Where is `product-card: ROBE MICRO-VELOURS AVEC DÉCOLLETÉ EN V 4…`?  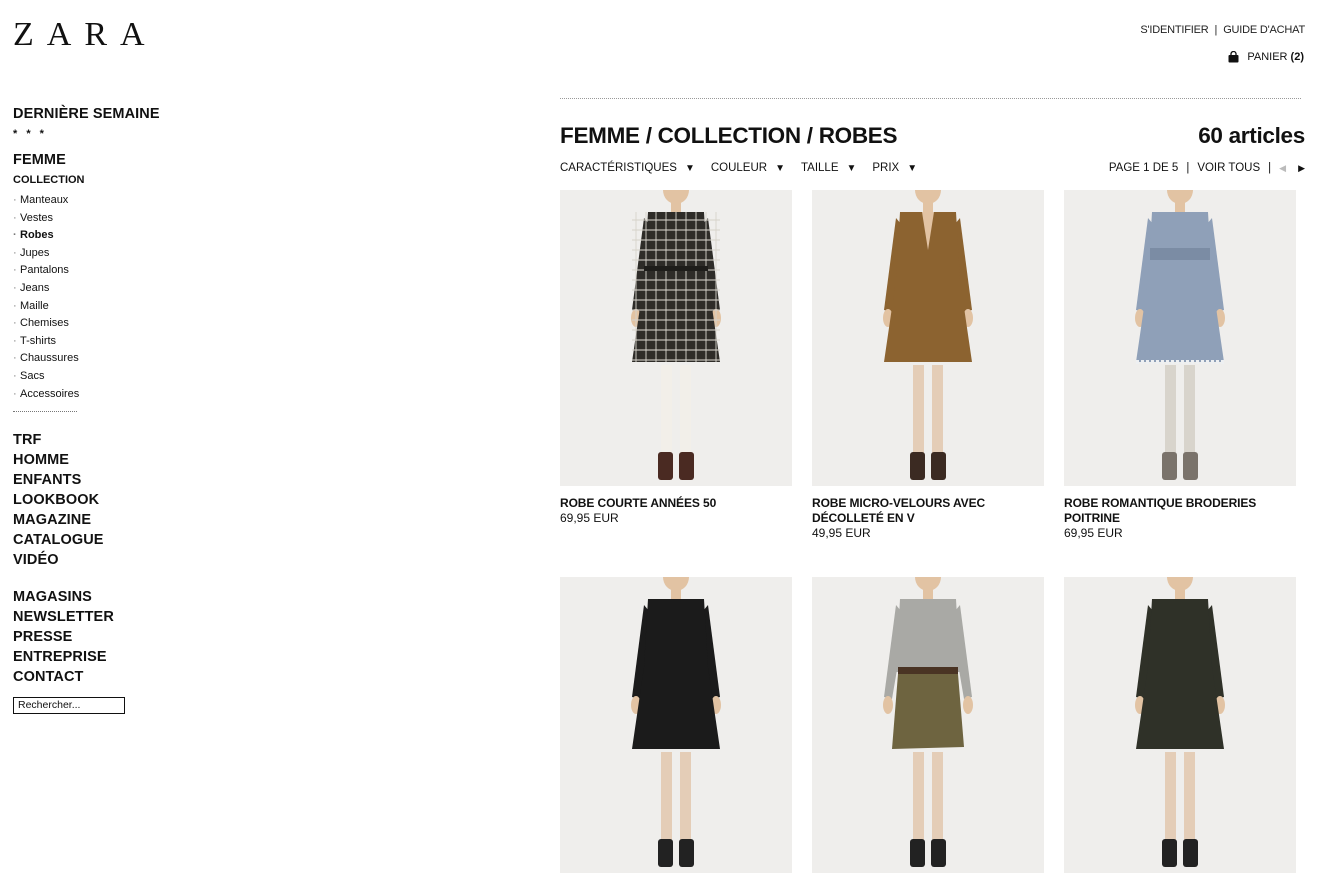 product-card: ROBE MICRO-VELOURS AVEC DÉCOLLETÉ EN V 4… is located at coordinates (928, 365).